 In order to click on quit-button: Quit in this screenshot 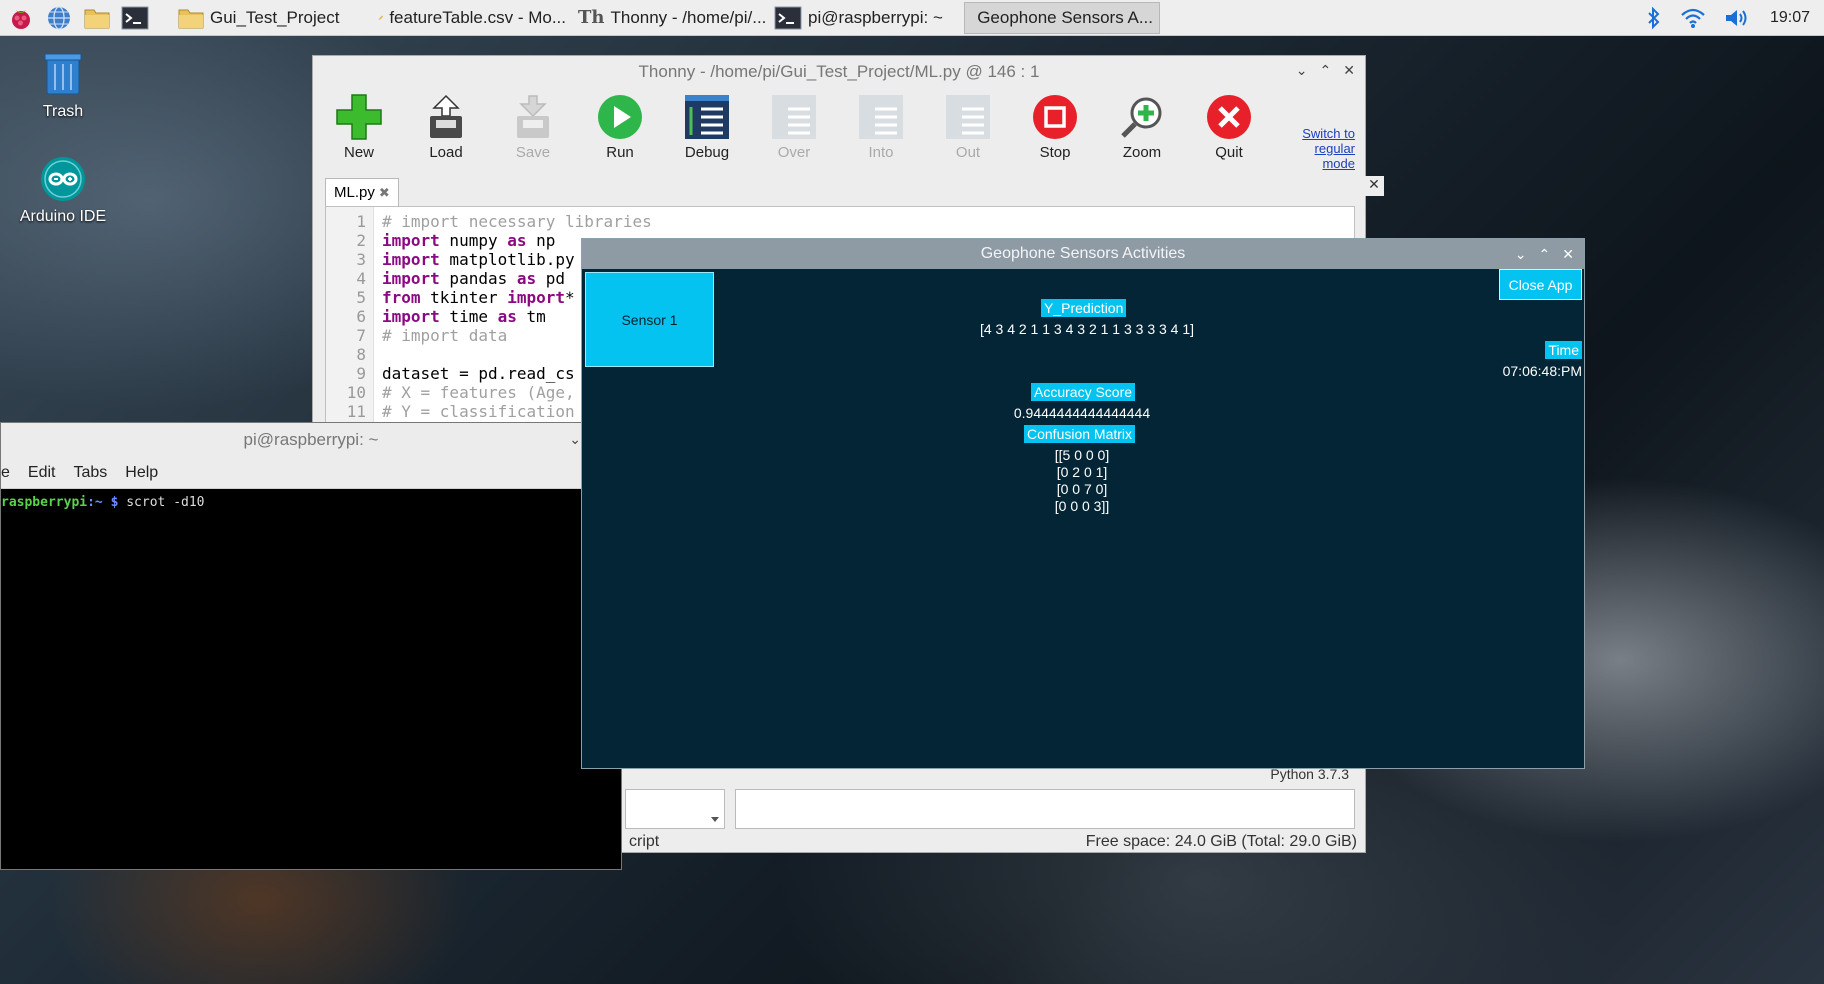, I will do `click(1229, 125)`.